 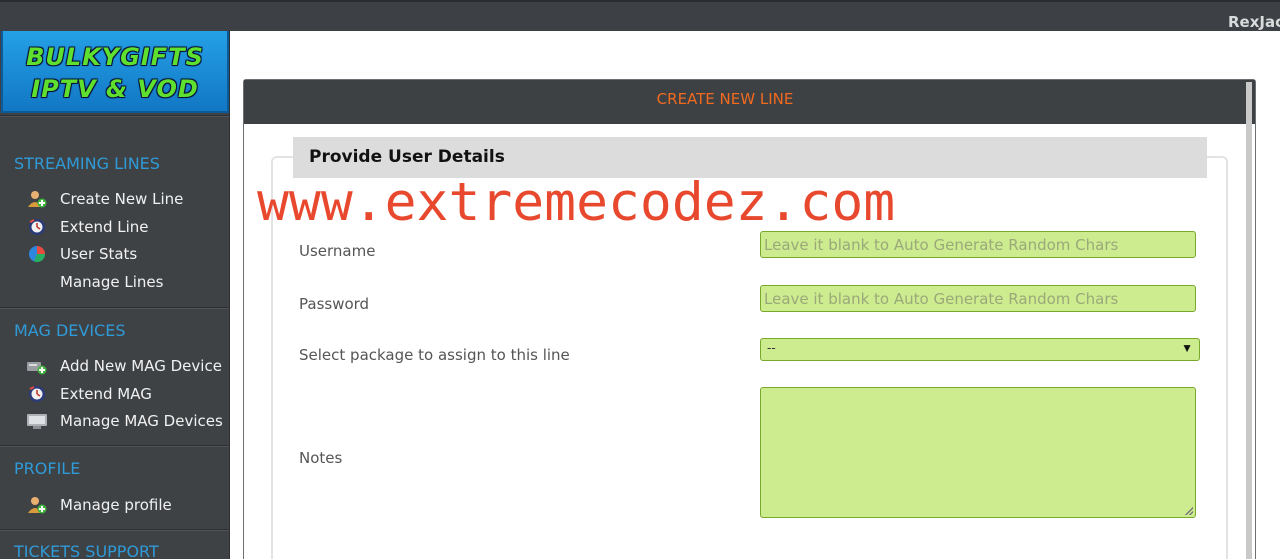 I want to click on section-title: MAG DEVICES, so click(x=70, y=330).